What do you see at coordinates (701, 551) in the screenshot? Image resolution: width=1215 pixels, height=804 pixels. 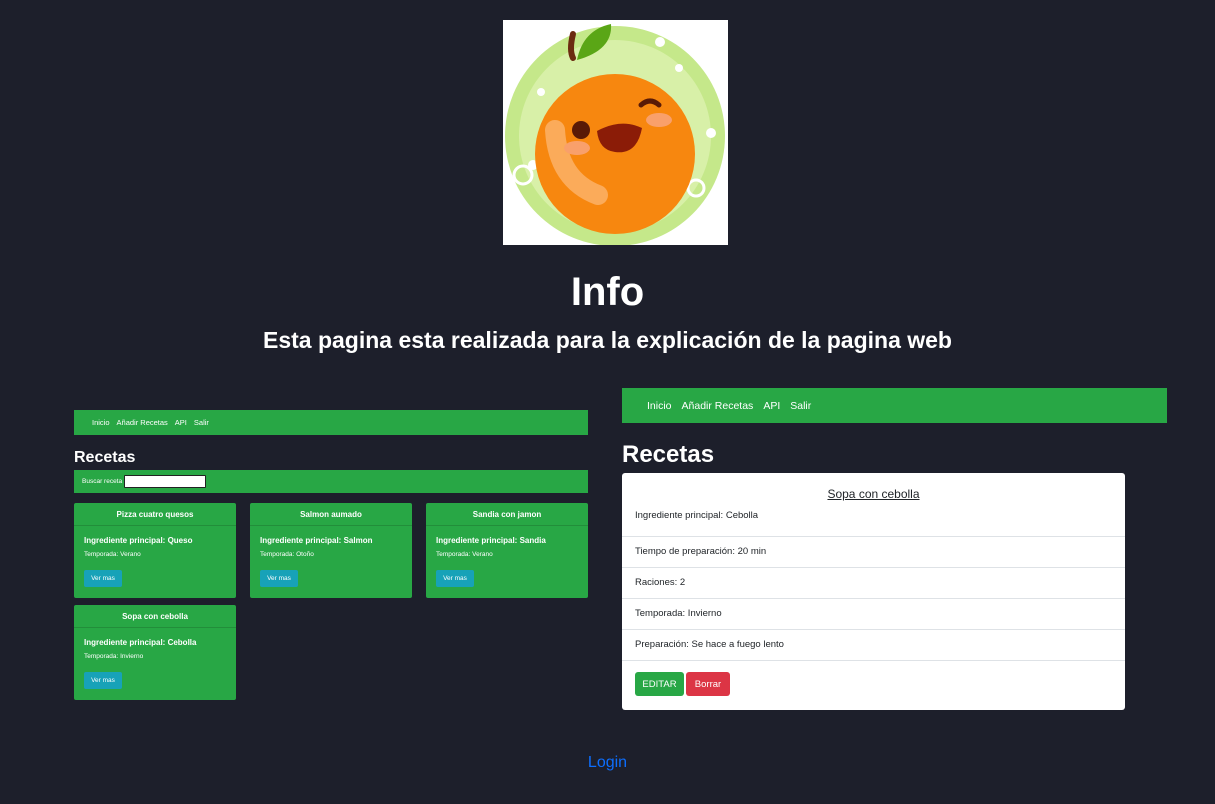 I see `recipe-detail-prep-time: Tiempo de preparación: 20 min` at bounding box center [701, 551].